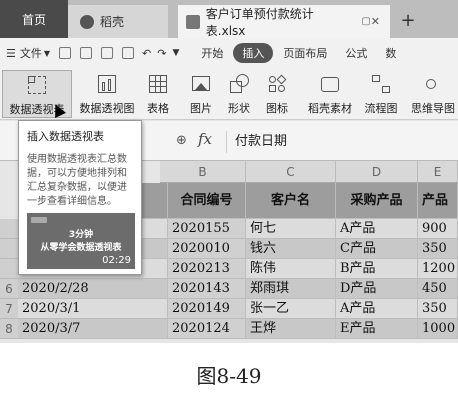 The width and height of the screenshot is (458, 403). Describe the element at coordinates (205, 139) in the screenshot. I see `fx-icon: fx` at that location.